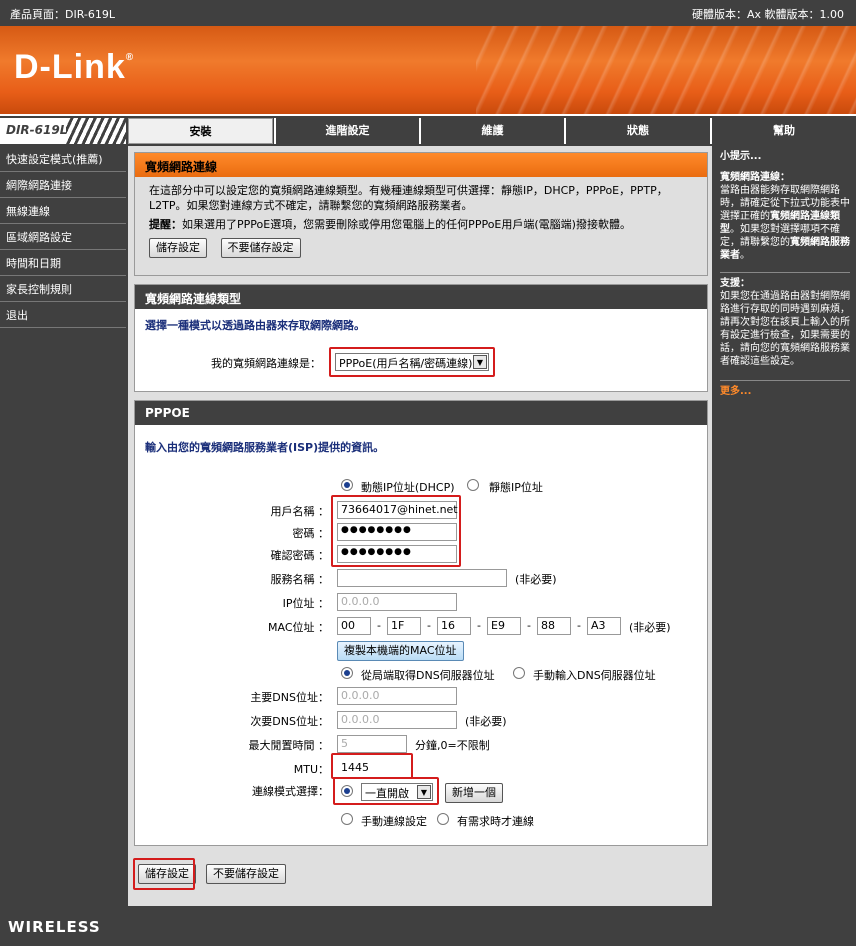 The height and width of the screenshot is (946, 856). What do you see at coordinates (404, 626) in the screenshot?
I see `mac-octet-2: 1F` at bounding box center [404, 626].